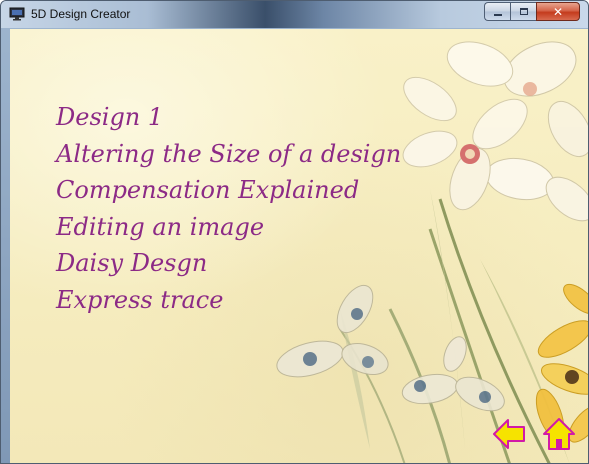 This screenshot has width=589, height=464. Describe the element at coordinates (228, 300) in the screenshot. I see `menu-item-express-trace: Express trace` at that location.